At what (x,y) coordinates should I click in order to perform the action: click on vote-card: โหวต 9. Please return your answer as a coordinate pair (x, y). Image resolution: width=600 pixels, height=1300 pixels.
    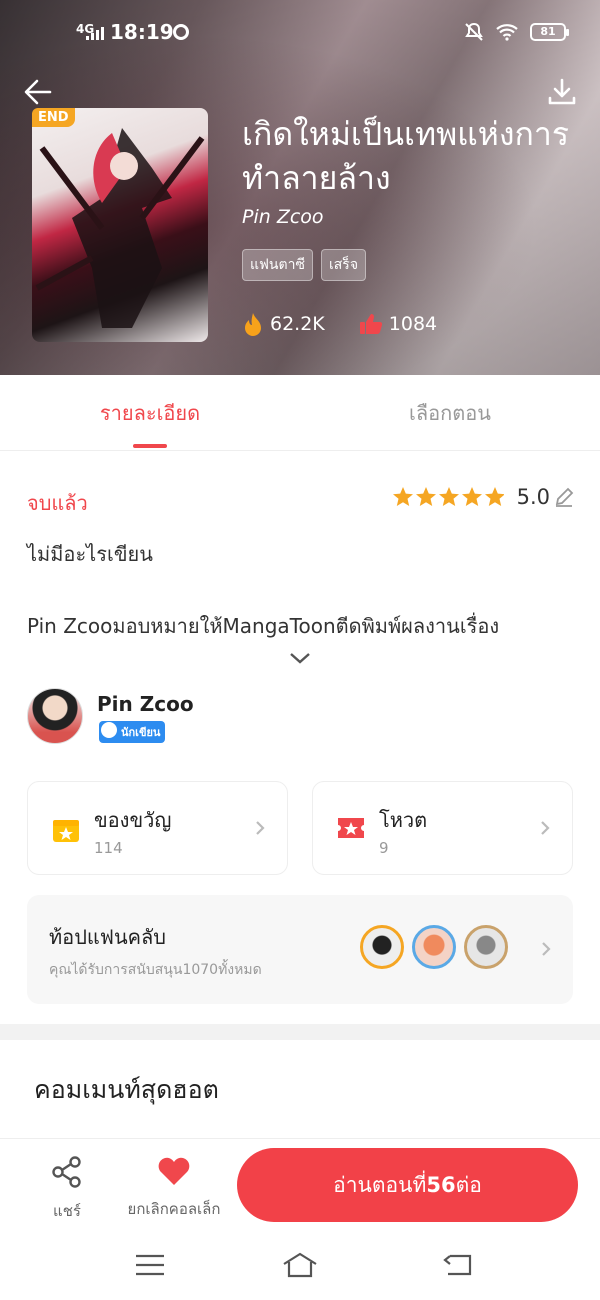
    Looking at the image, I should click on (442, 828).